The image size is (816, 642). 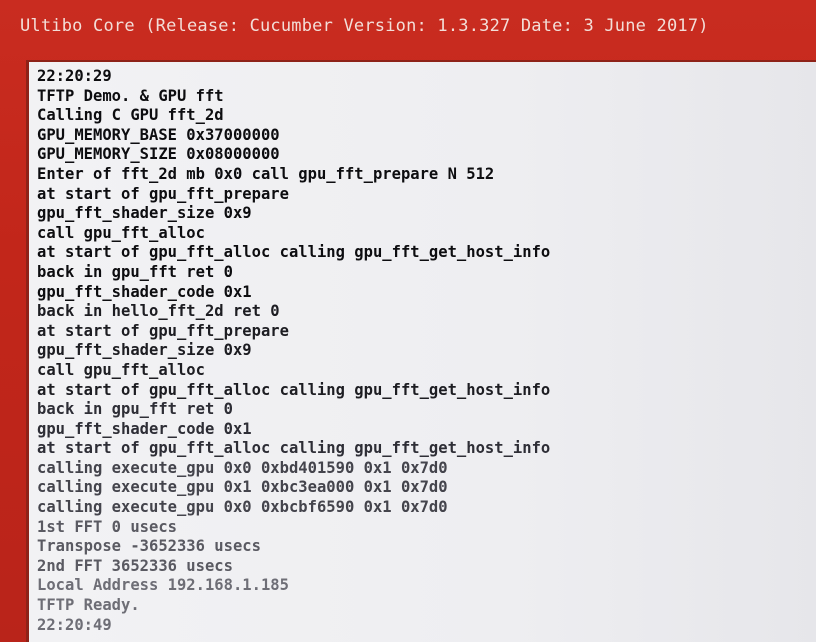 I want to click on console-line: 22:20:29, so click(x=74, y=76).